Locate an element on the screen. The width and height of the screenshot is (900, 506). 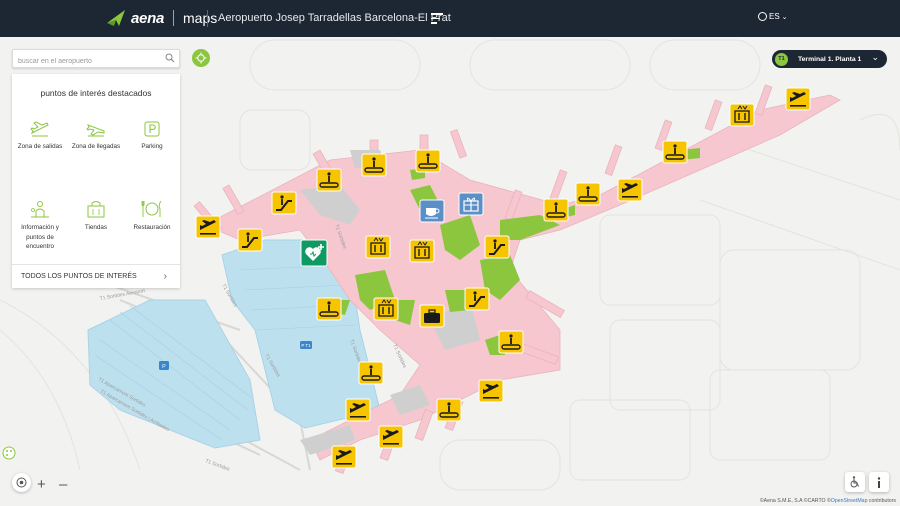
minus-icon: – is located at coordinates (63, 484).